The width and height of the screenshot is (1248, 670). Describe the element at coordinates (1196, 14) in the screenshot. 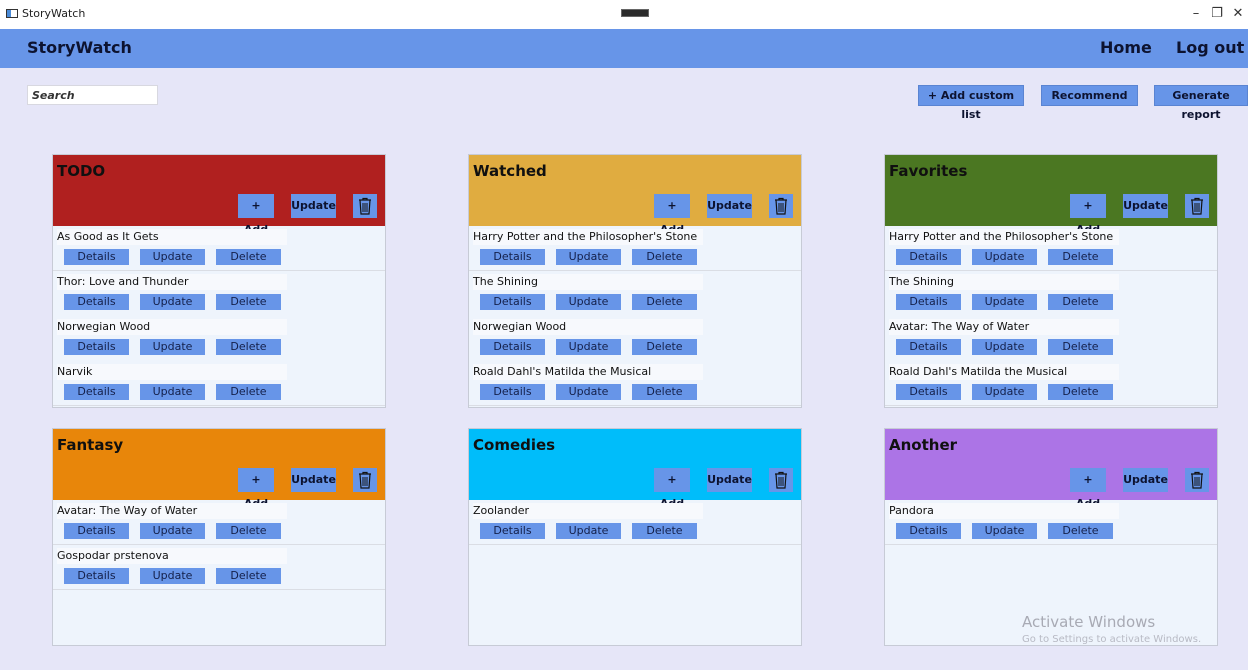

I see `minimize-icon: –` at that location.